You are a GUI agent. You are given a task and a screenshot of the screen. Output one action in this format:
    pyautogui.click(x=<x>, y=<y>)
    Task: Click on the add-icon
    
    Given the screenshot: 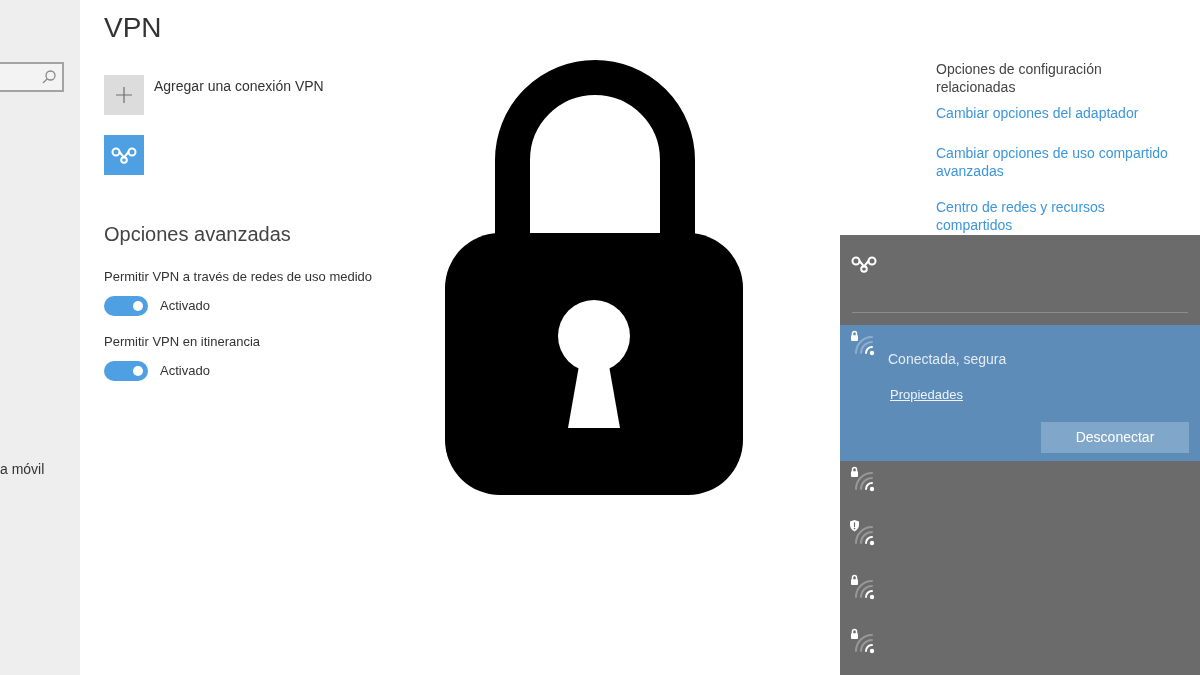 What is the action you would take?
    pyautogui.click(x=124, y=95)
    